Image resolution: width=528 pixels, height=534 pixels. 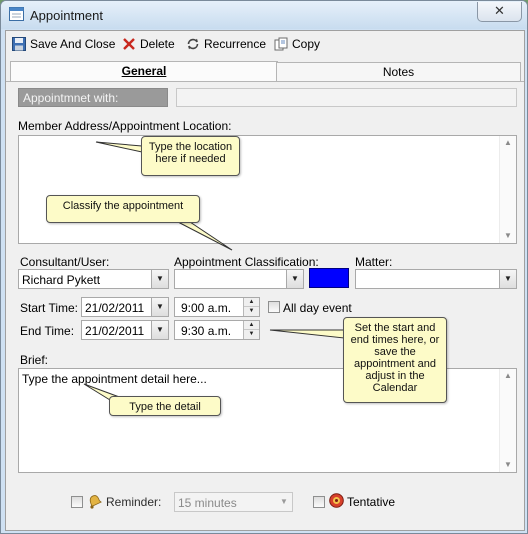 I want to click on start-time-spinner: ▲ ▼, so click(x=251, y=307).